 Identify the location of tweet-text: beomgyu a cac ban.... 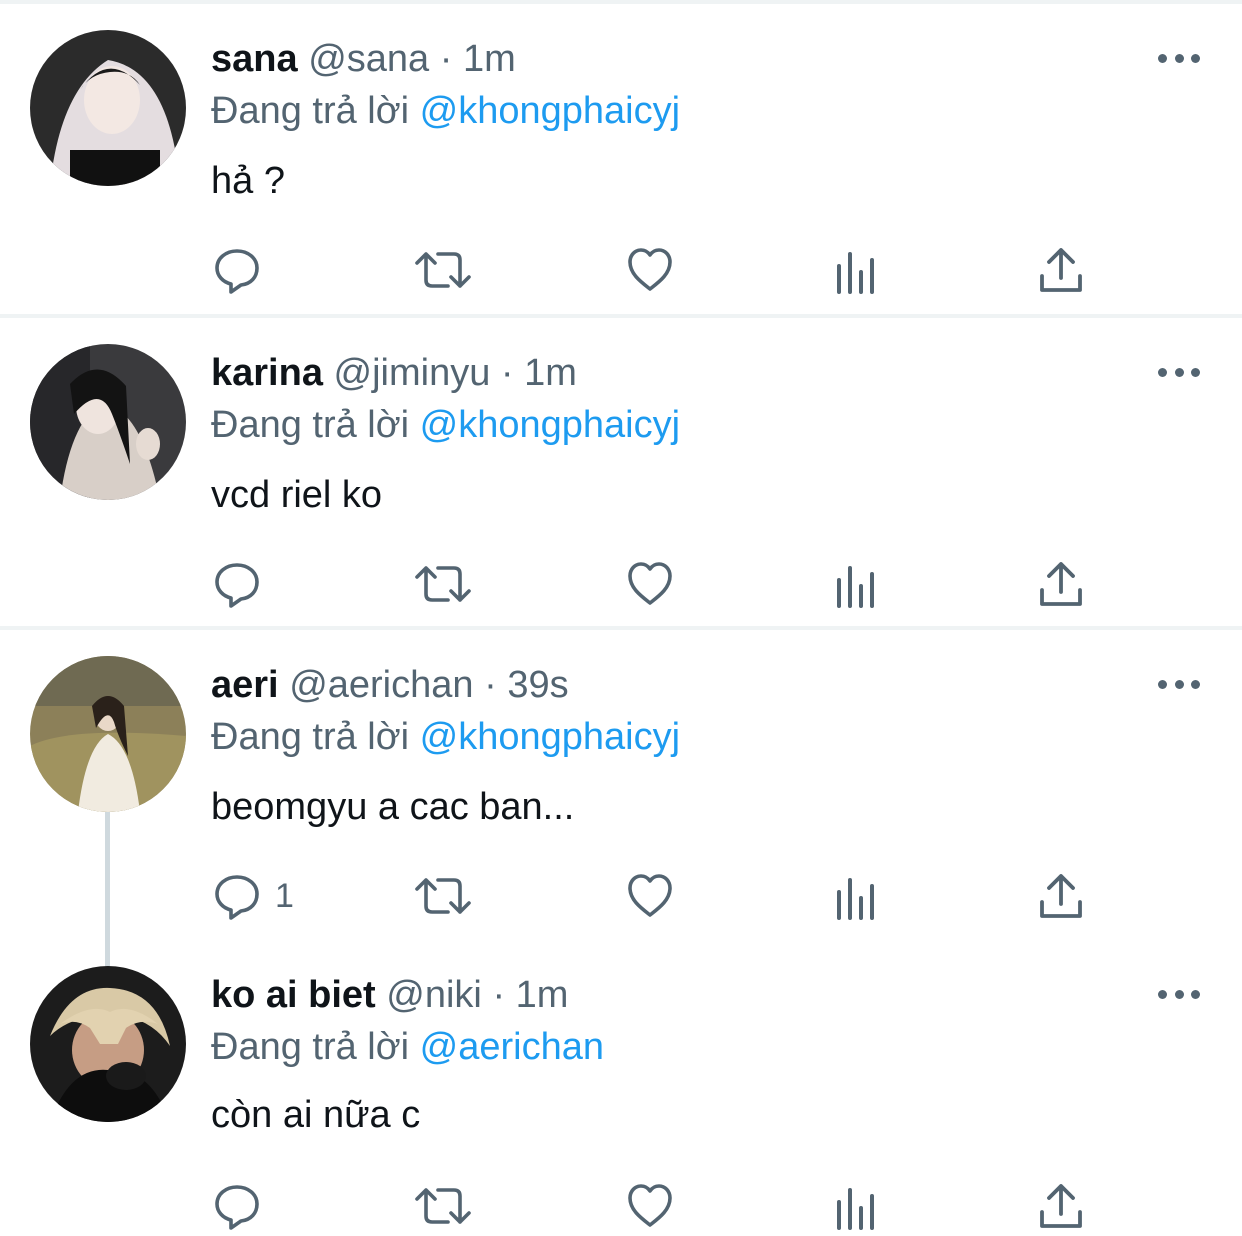
(393, 807).